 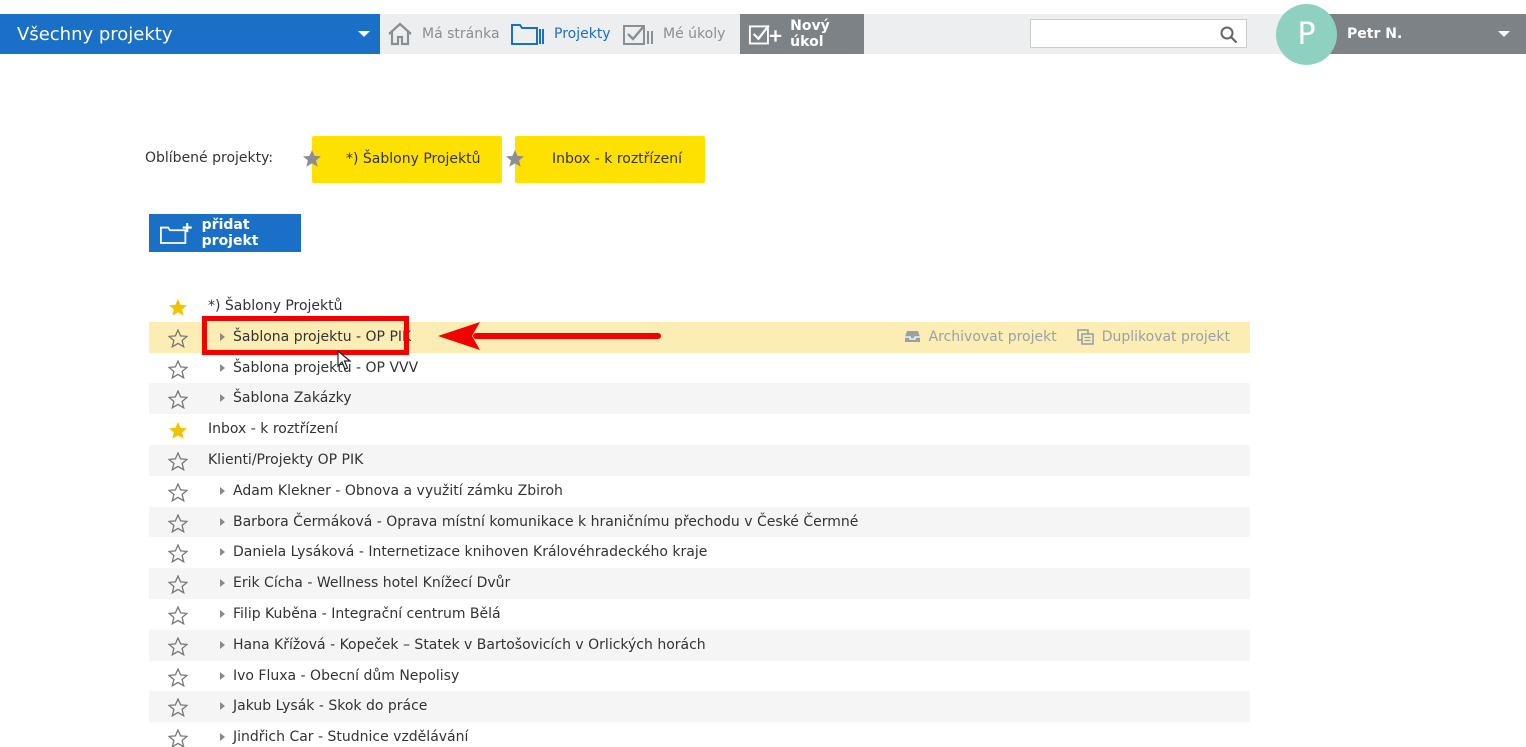 I want to click on project-name: Šablona projektu - OP VVV, so click(x=325, y=368).